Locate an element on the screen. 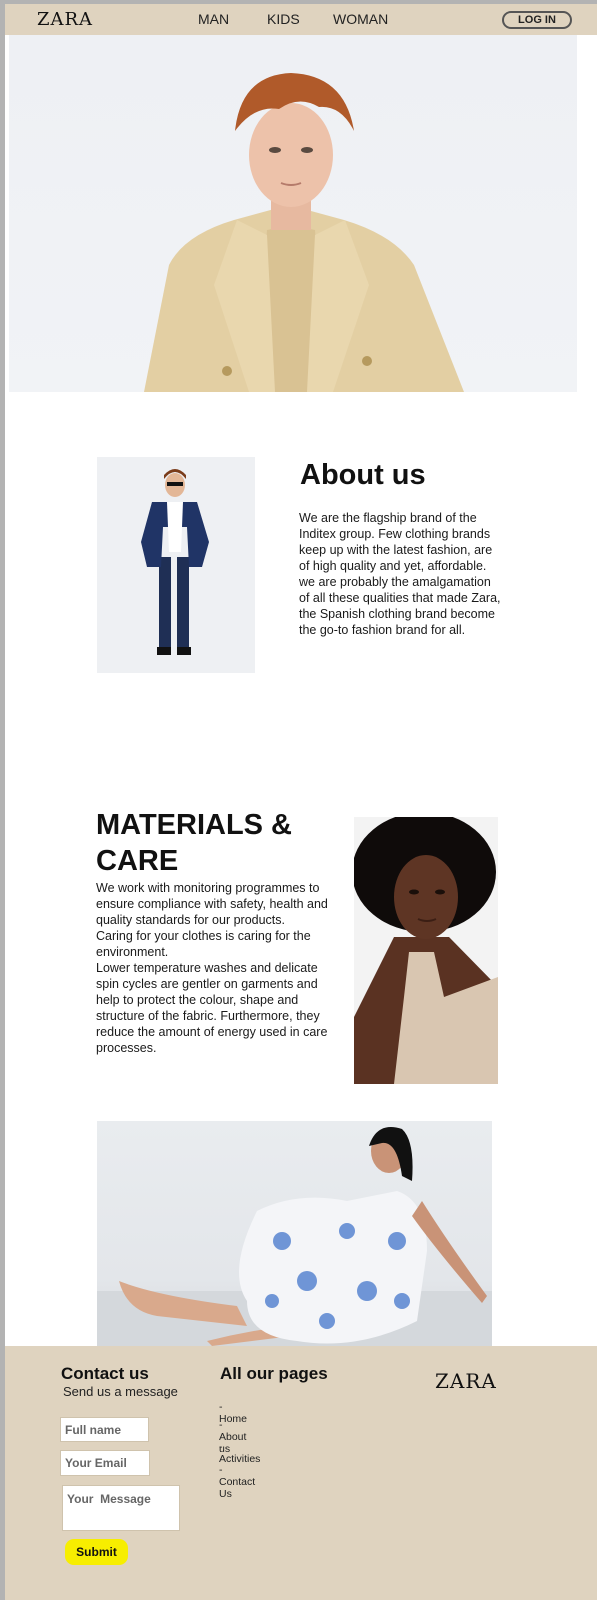  feature-photo is located at coordinates (294, 1233).